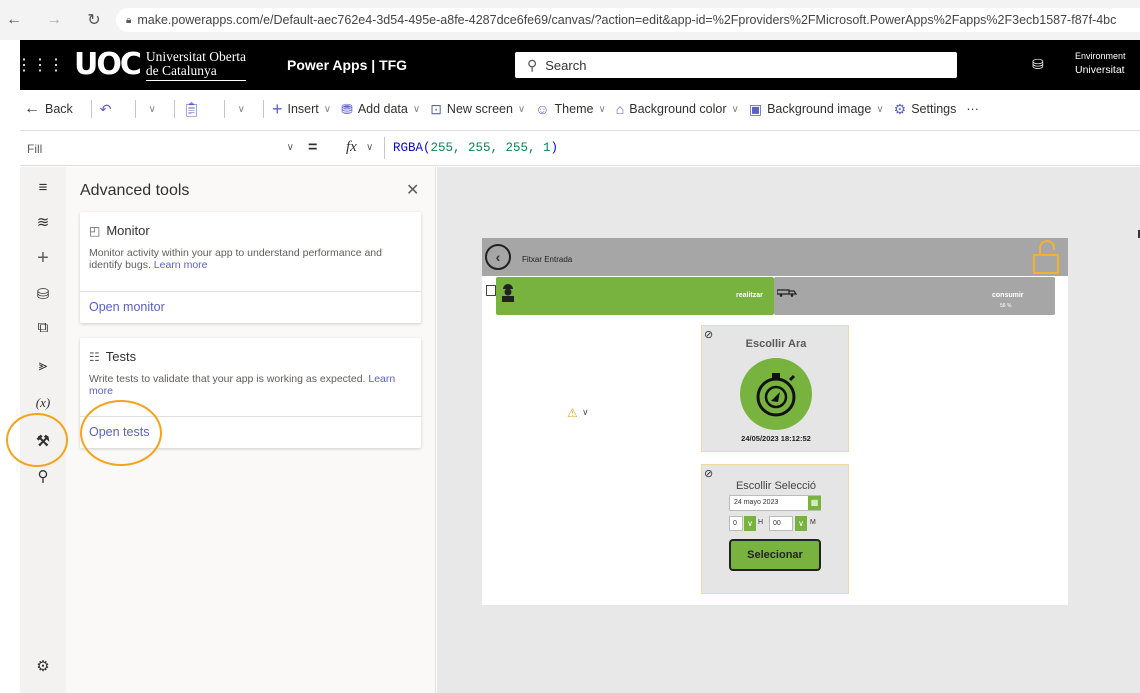  I want to click on waffle-icon: ⋮⋮⋮, so click(40, 65).